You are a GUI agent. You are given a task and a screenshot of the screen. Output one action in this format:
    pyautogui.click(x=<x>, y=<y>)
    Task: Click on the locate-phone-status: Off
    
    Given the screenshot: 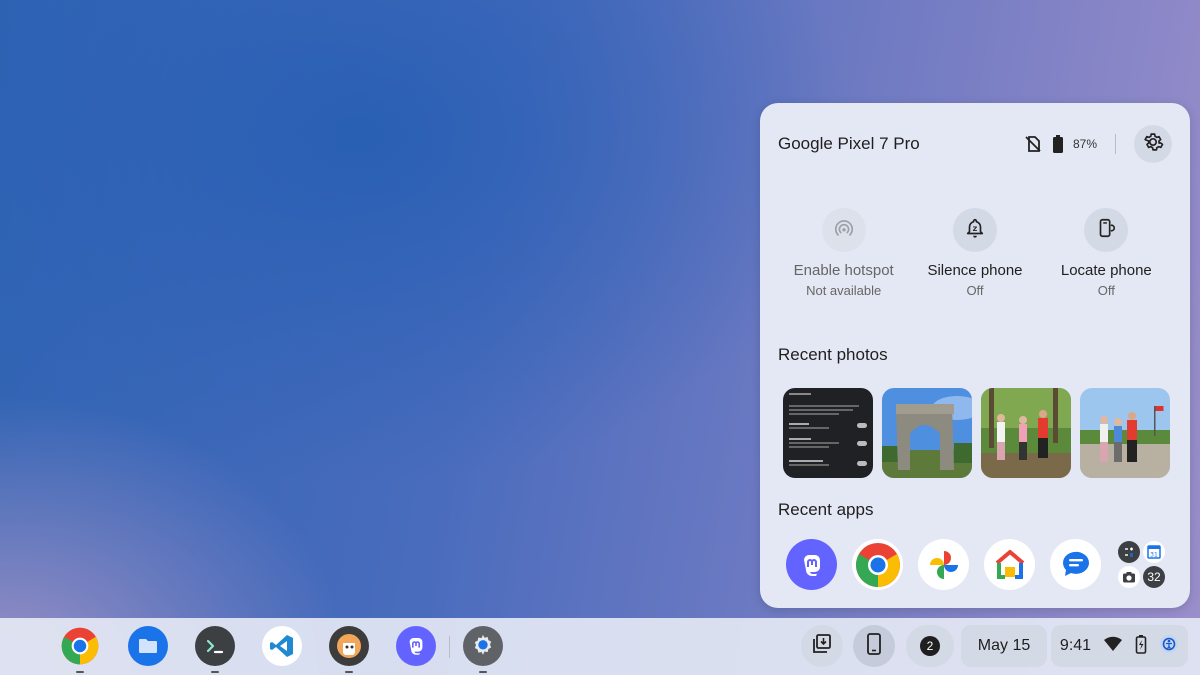 What is the action you would take?
    pyautogui.click(x=1106, y=290)
    